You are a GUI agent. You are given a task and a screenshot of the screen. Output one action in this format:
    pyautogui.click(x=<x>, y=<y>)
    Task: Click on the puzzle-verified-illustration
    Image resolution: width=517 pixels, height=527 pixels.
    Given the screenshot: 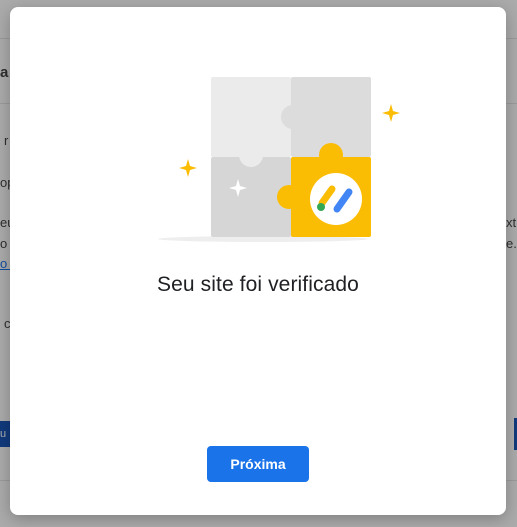 What is the action you would take?
    pyautogui.click(x=279, y=159)
    